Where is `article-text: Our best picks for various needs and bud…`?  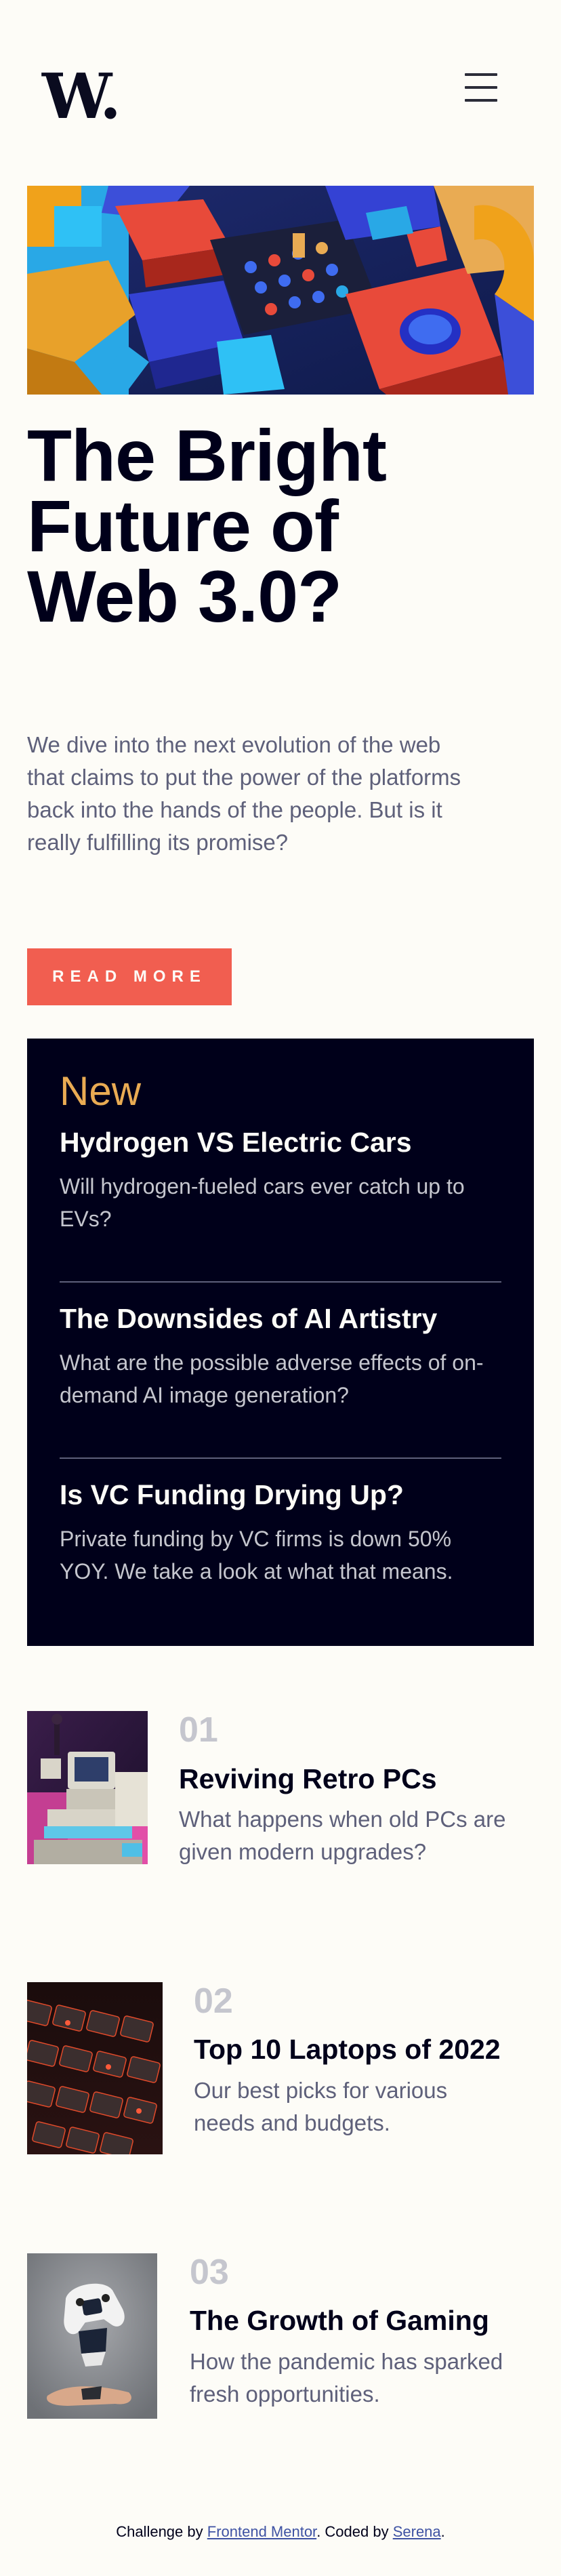
article-text: Our best picks for various needs and bud… is located at coordinates (321, 2106).